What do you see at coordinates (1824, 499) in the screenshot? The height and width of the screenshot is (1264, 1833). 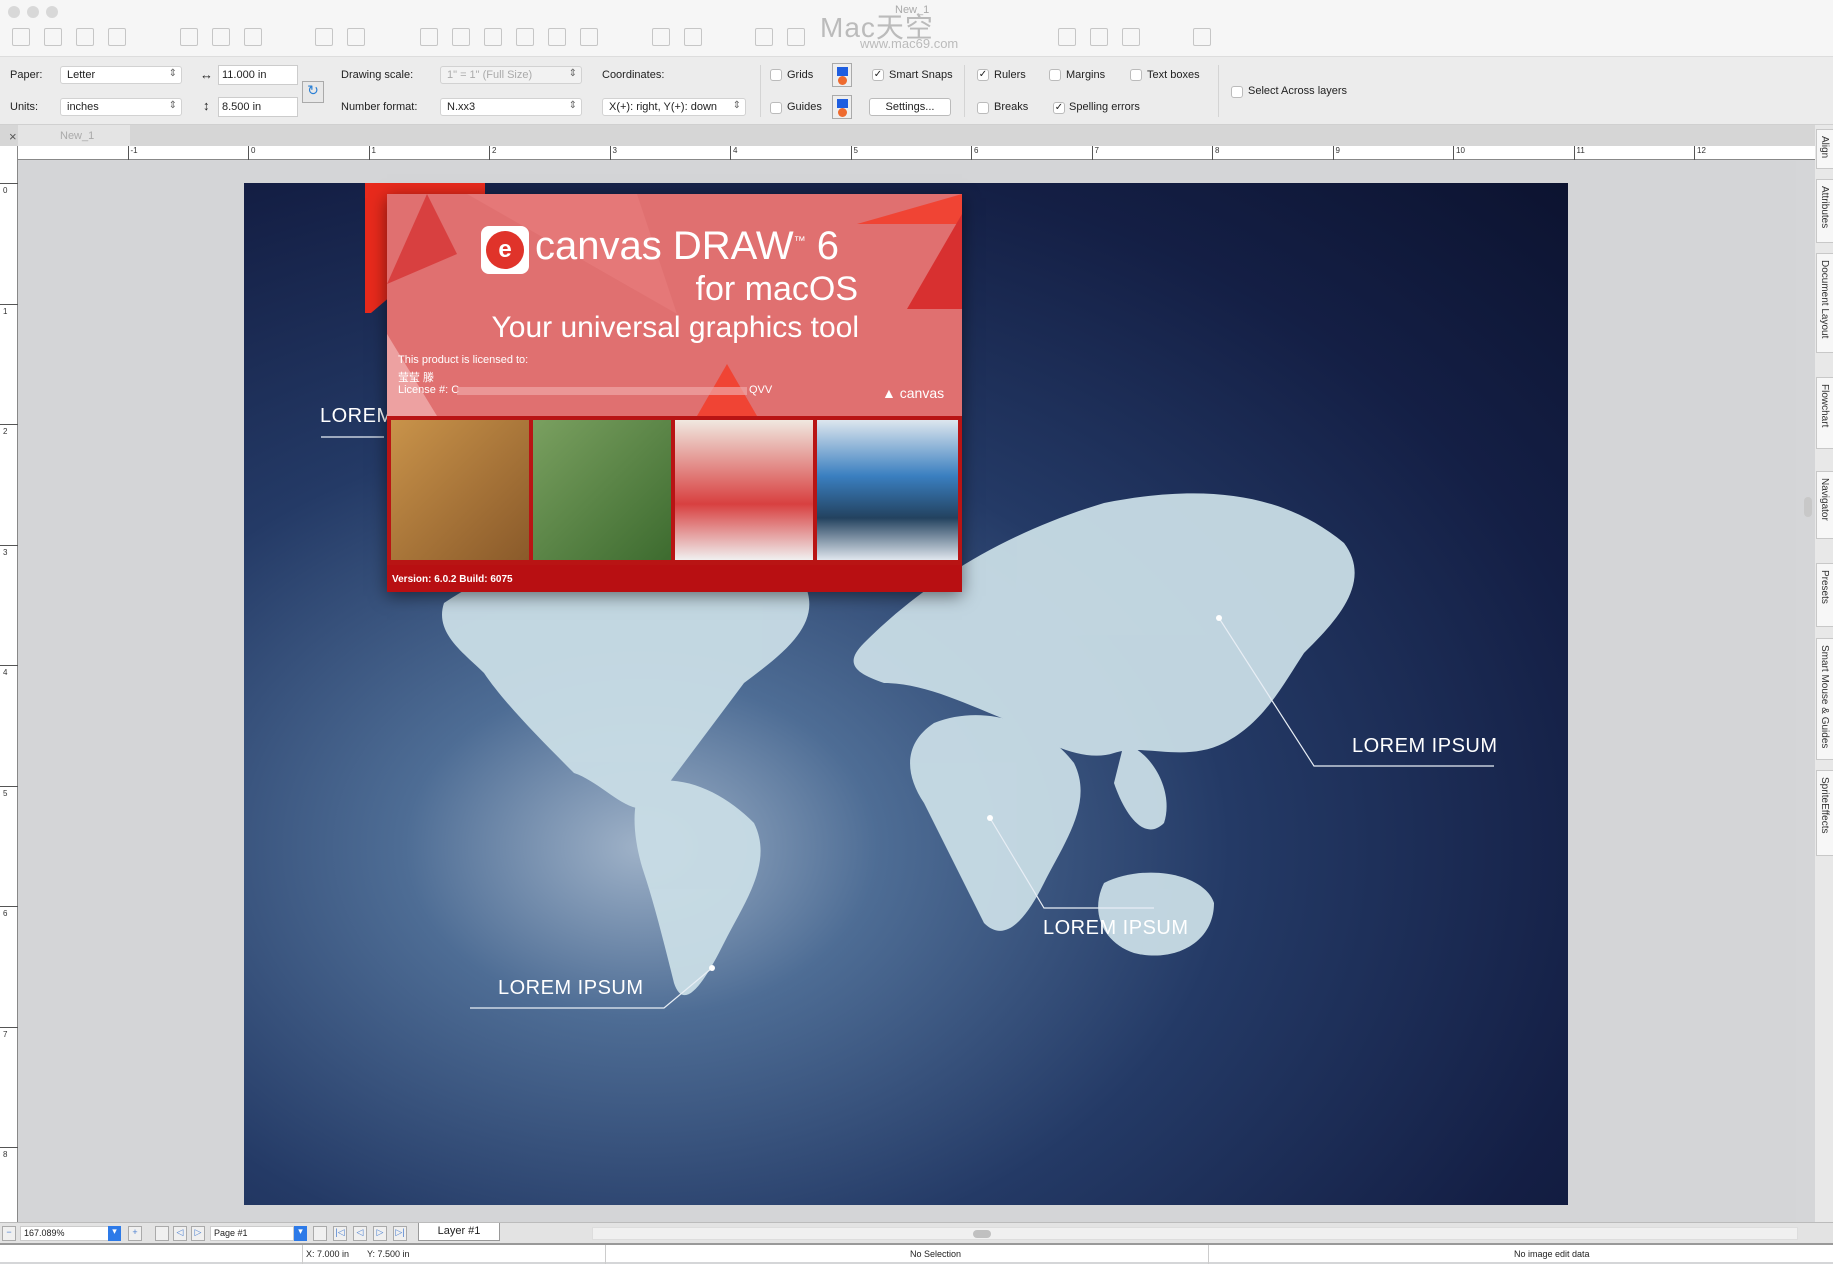 I see `tab-label: Navigator` at bounding box center [1824, 499].